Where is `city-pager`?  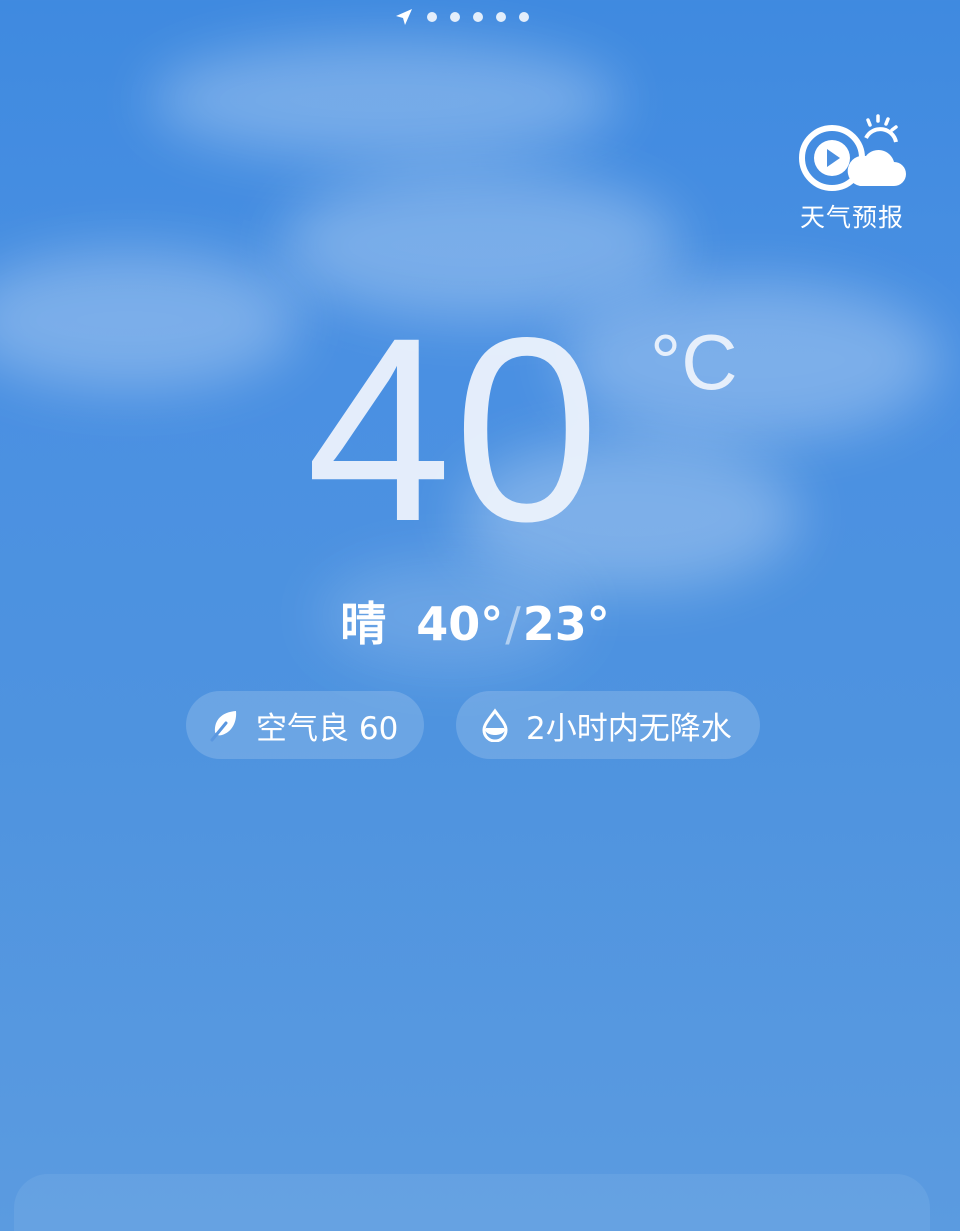
city-pager is located at coordinates (461, 17).